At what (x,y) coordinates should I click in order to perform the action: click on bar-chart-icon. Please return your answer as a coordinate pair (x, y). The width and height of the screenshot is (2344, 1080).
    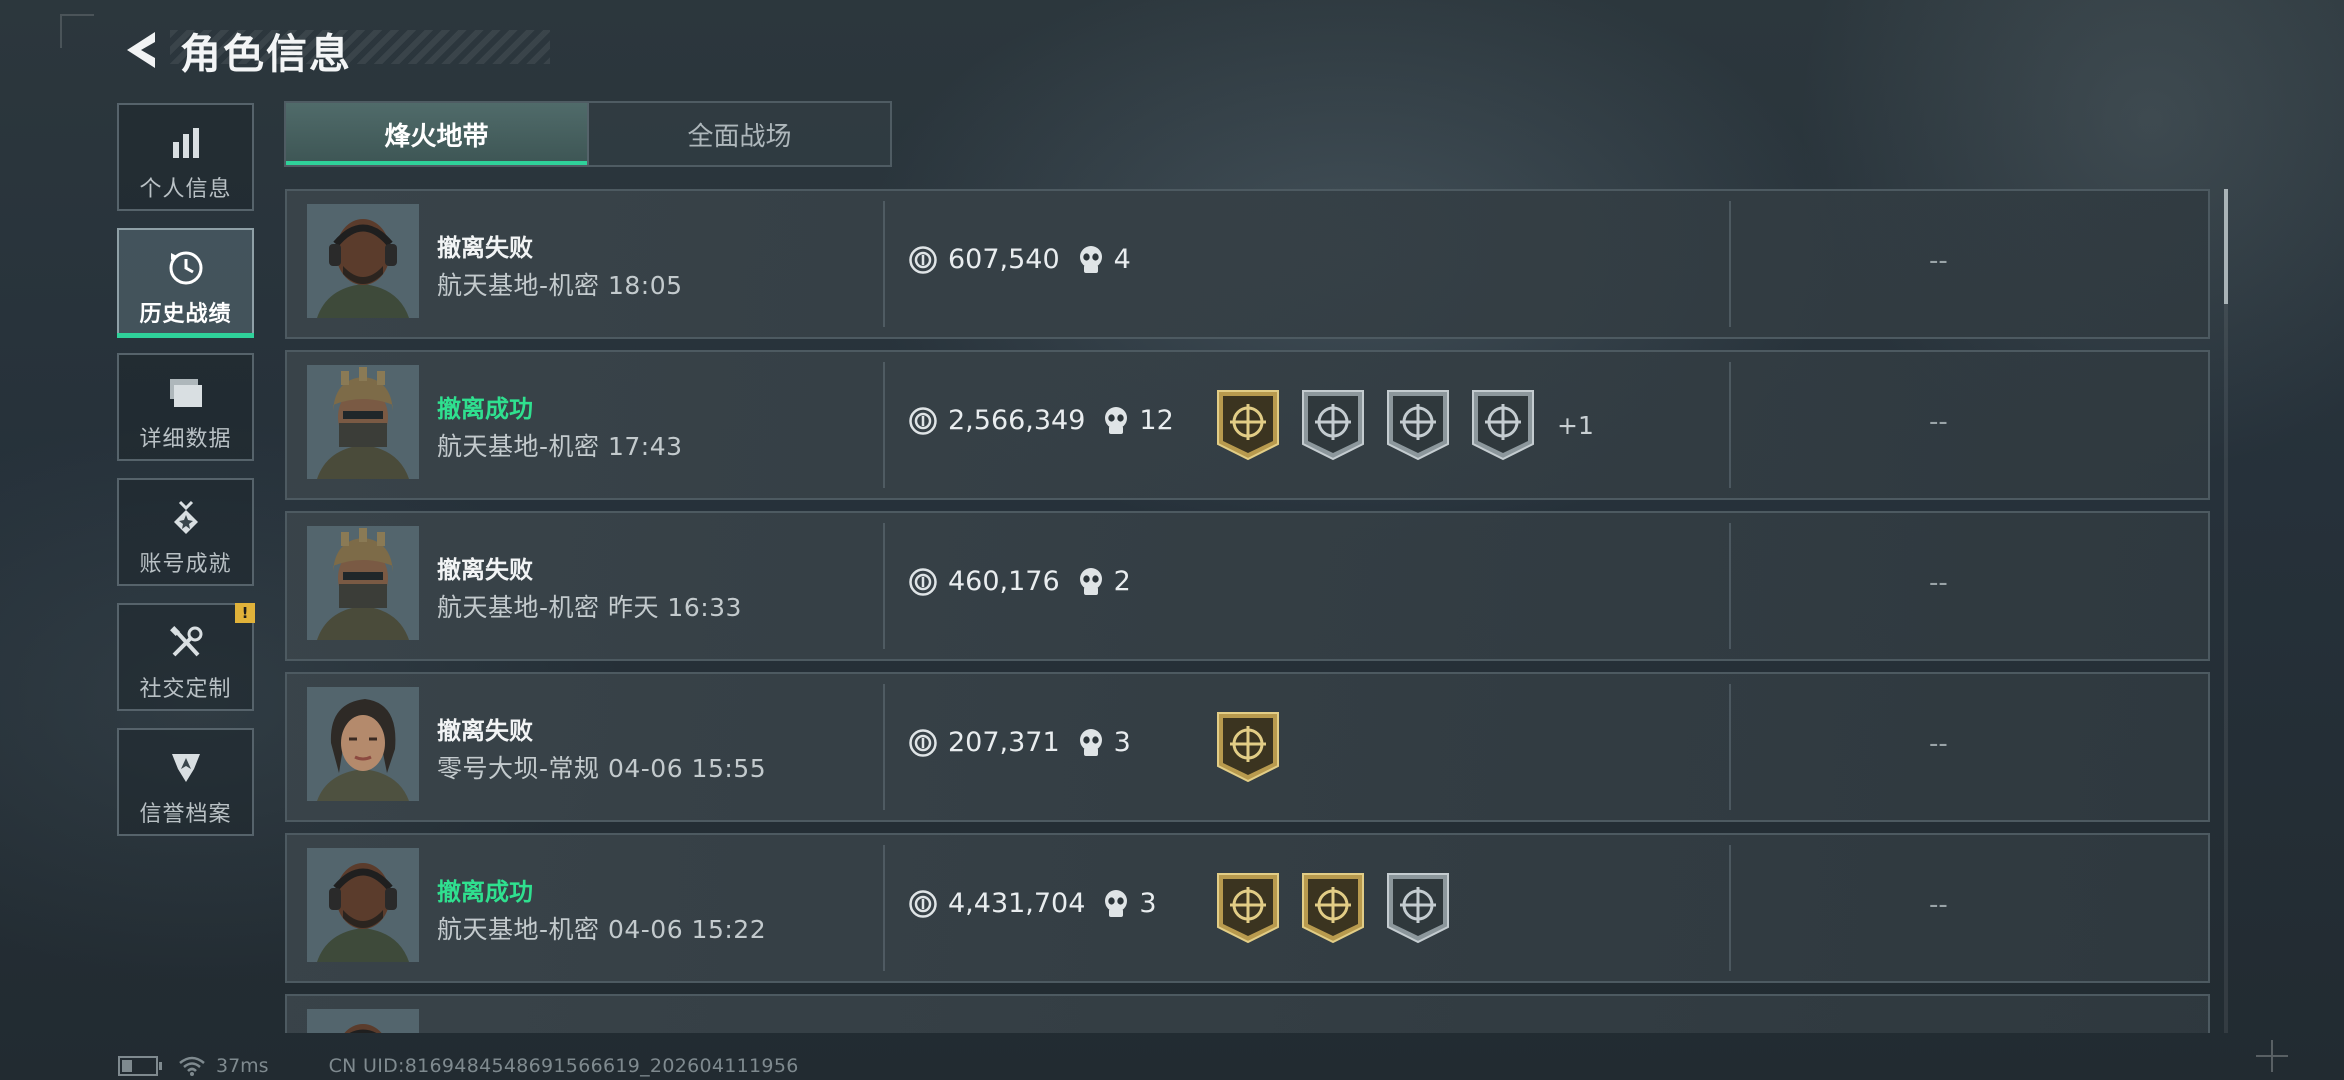
    Looking at the image, I should click on (186, 143).